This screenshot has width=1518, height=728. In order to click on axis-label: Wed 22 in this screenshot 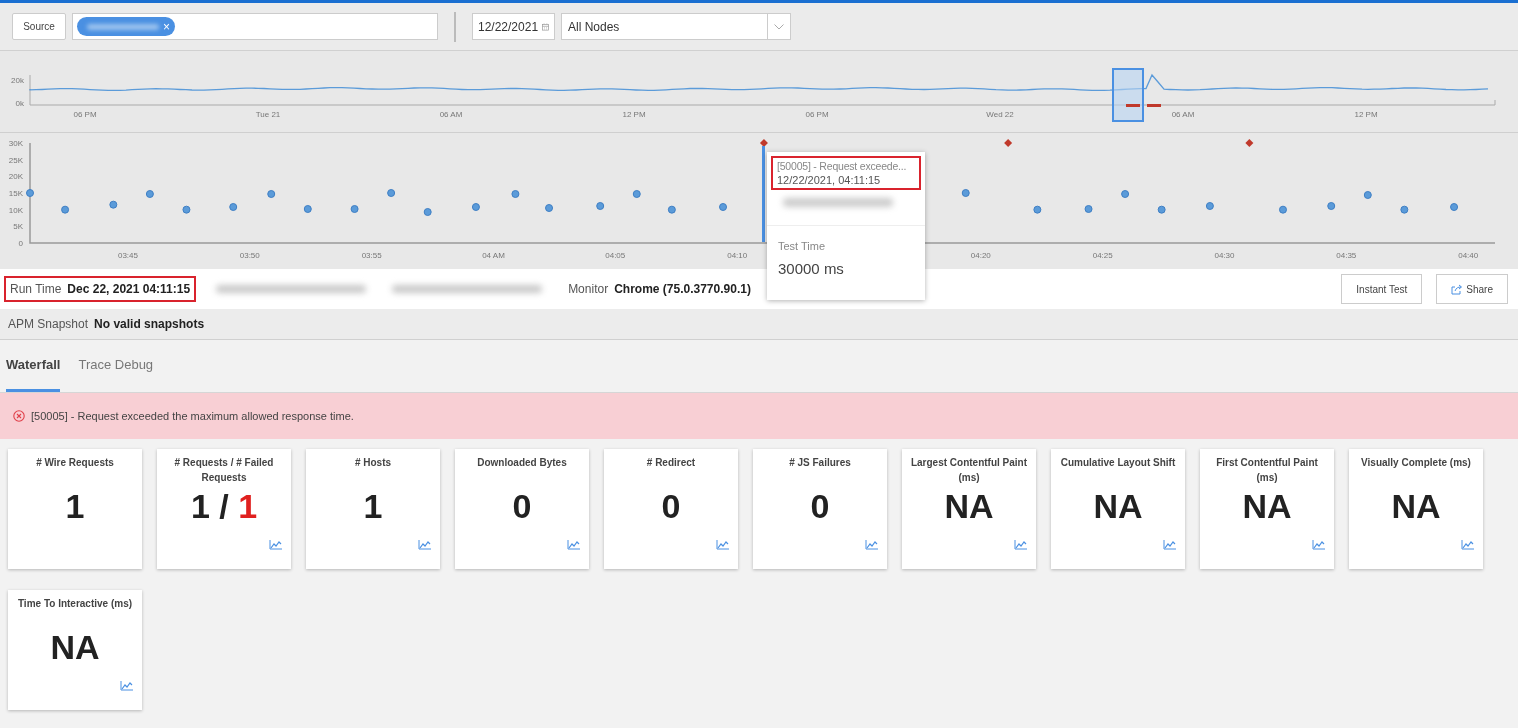, I will do `click(1000, 114)`.